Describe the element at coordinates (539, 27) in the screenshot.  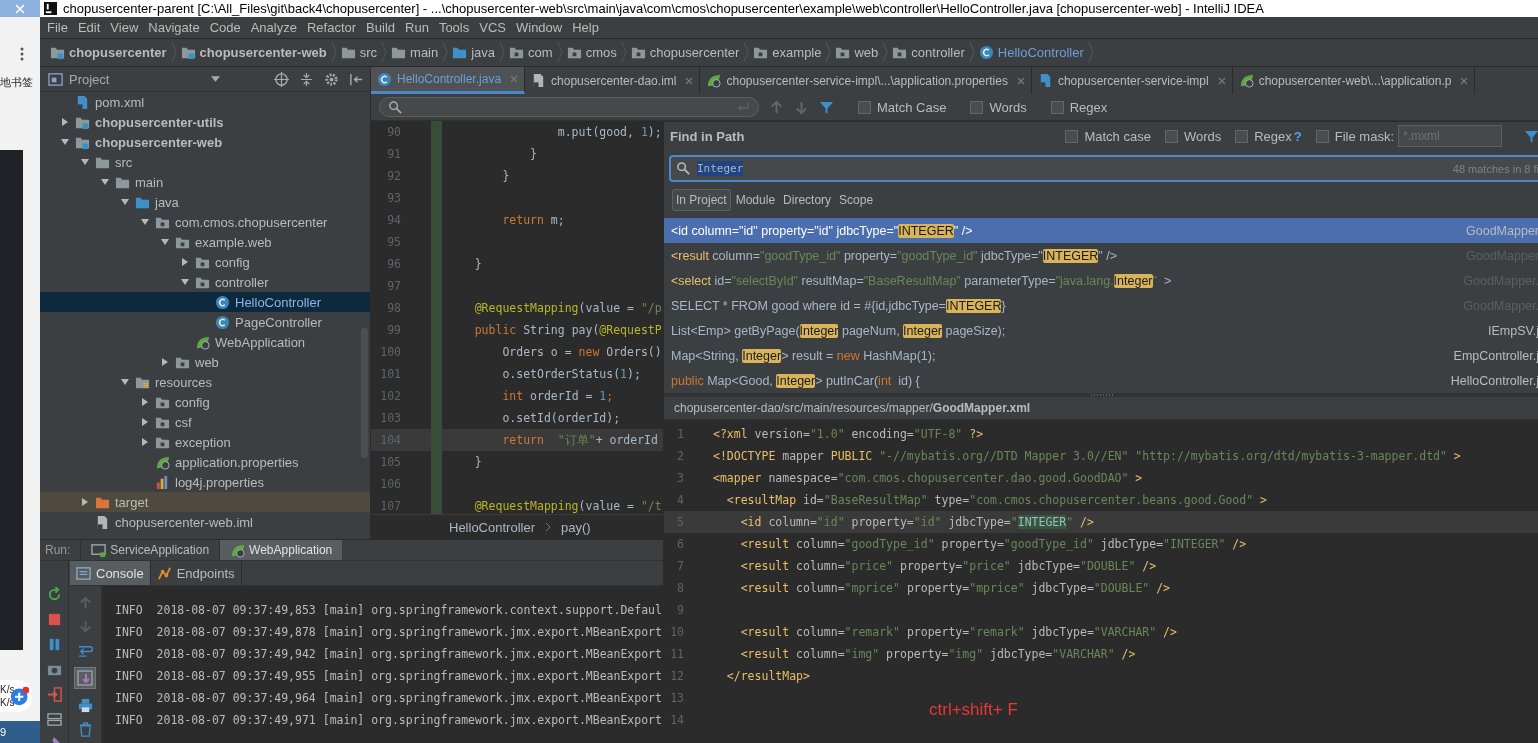
I see `menu-item: Window` at that location.